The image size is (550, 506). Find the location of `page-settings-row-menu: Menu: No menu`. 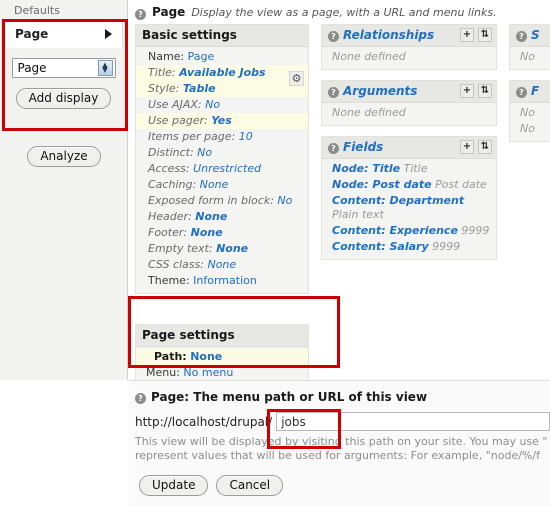

page-settings-row-menu: Menu: No menu is located at coordinates (222, 373).